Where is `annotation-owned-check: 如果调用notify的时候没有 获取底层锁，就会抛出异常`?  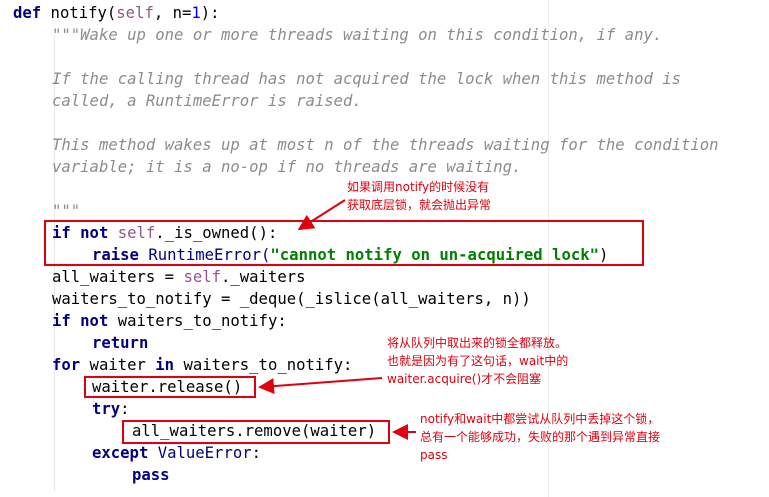
annotation-owned-check: 如果调用notify的时候没有 获取底层锁，就会抛出异常 is located at coordinates (419, 196).